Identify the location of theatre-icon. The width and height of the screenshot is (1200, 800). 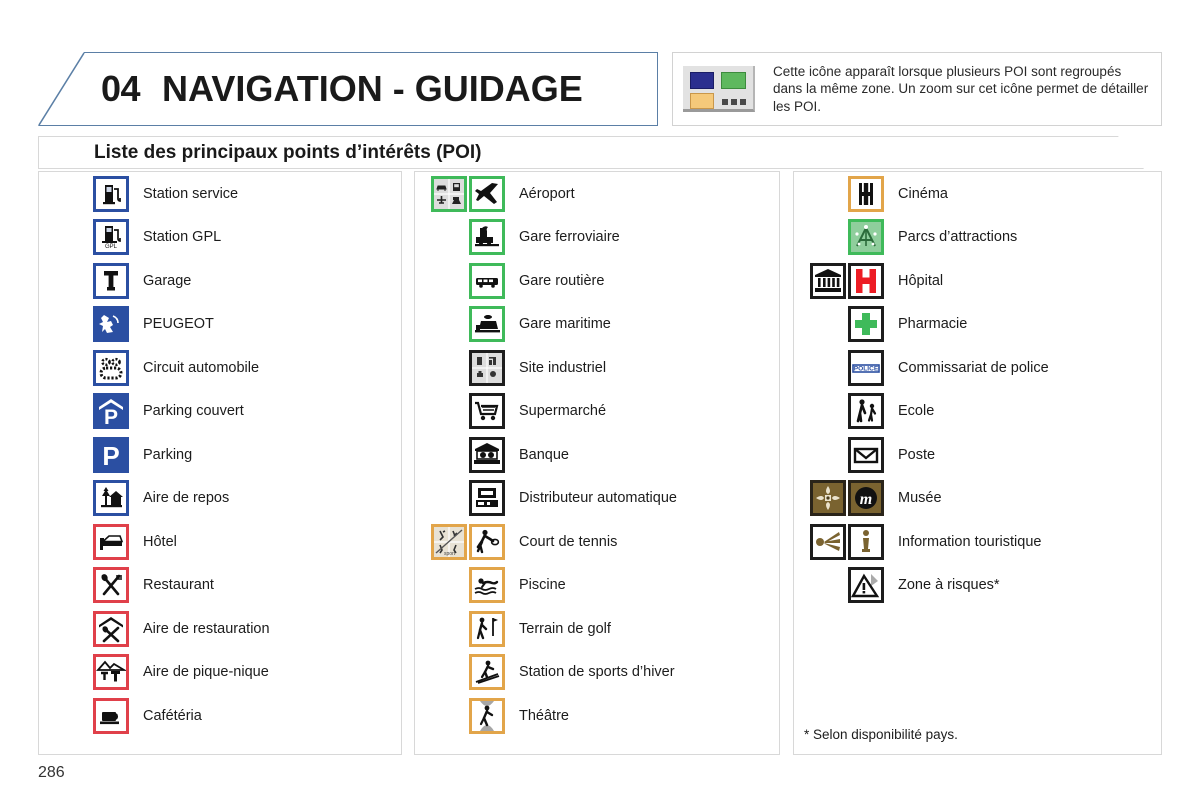
(487, 715).